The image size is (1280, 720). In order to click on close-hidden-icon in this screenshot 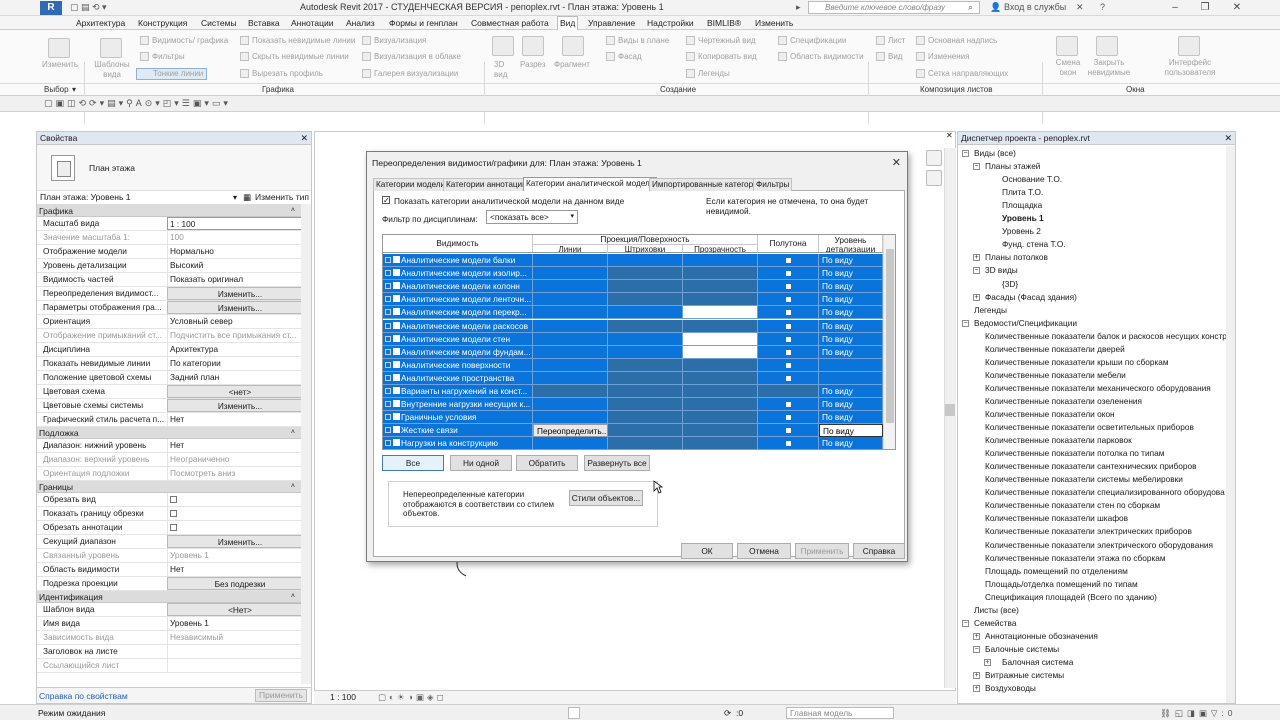, I will do `click(1107, 46)`.